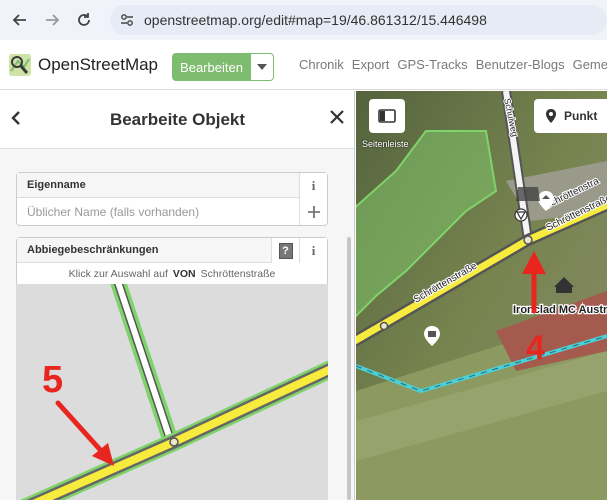 The width and height of the screenshot is (607, 500). Describe the element at coordinates (520, 64) in the screenshot. I see `nav-link-user-diaries: Benutzer-Blogs` at that location.